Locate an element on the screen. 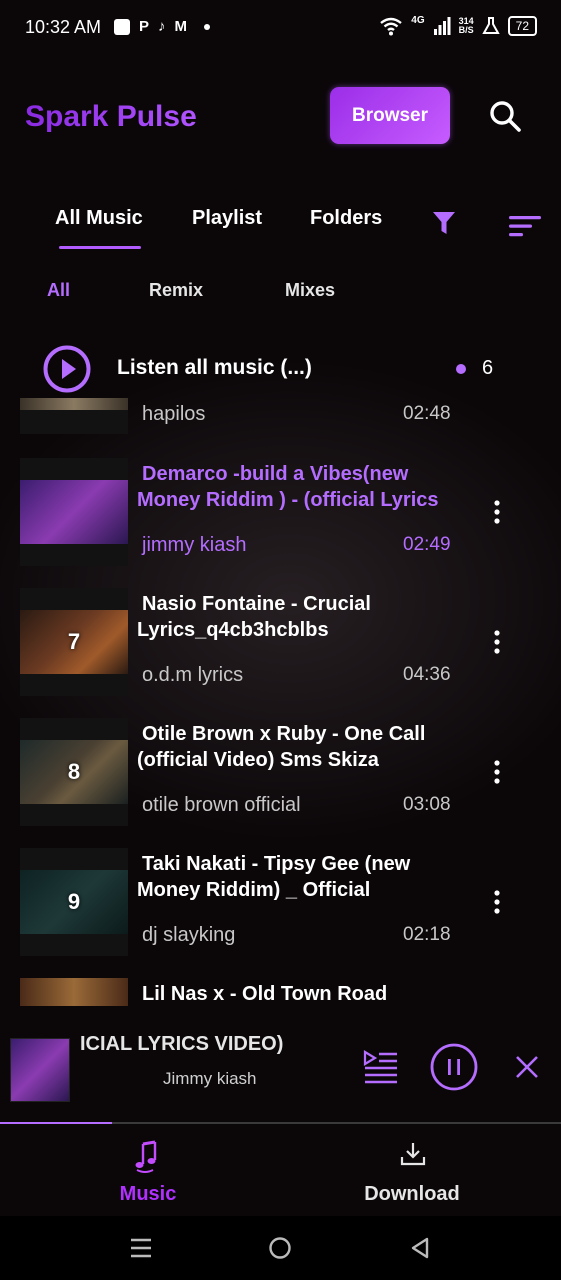 This screenshot has width=561, height=1280. count-dot is located at coordinates (461, 369).